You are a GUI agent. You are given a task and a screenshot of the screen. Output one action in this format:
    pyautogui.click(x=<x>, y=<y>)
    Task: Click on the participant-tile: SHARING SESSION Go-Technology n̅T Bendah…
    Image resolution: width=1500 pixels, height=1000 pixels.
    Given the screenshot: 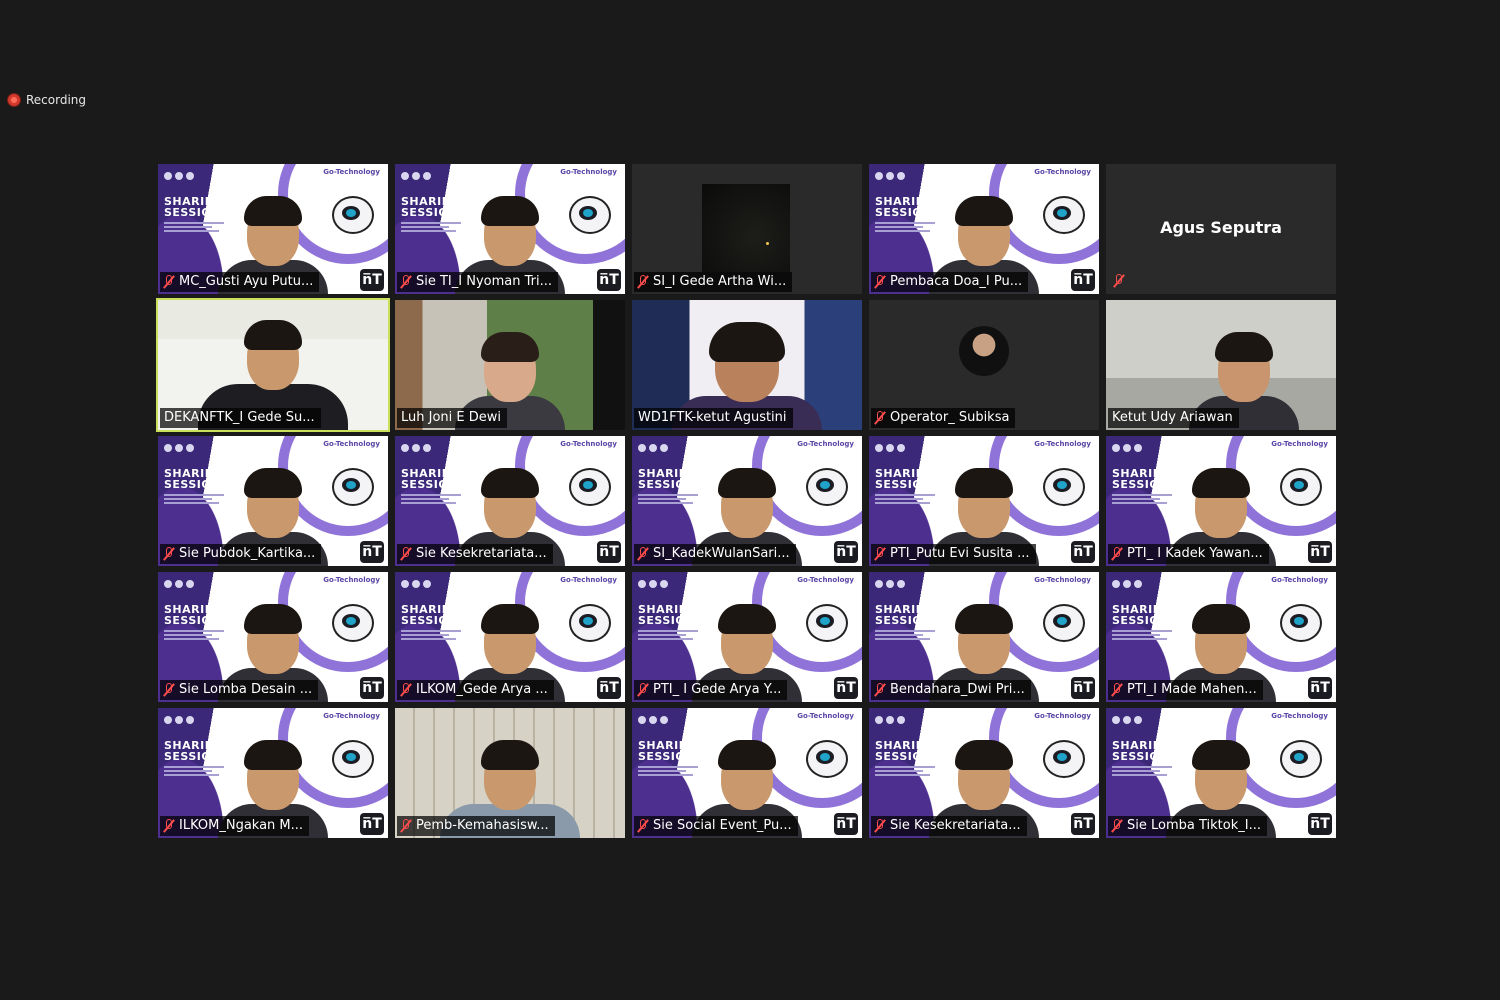 What is the action you would take?
    pyautogui.click(x=984, y=637)
    